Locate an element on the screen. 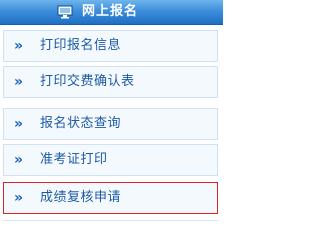 The height and width of the screenshot is (240, 320). menu-item-label: 打印交费确认表 is located at coordinates (87, 81).